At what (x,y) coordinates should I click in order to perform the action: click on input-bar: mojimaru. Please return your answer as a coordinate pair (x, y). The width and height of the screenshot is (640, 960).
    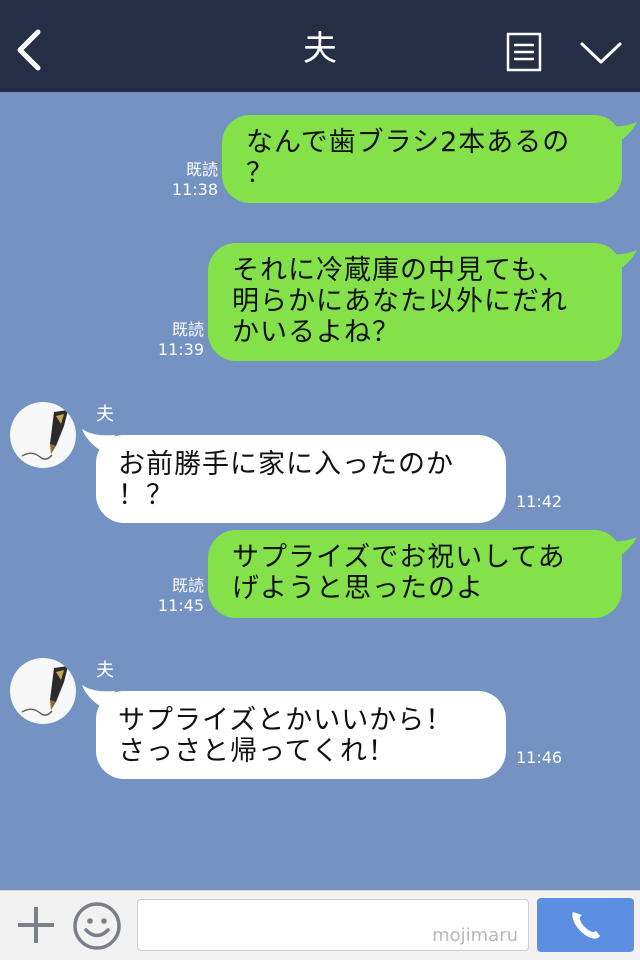
    Looking at the image, I should click on (320, 925).